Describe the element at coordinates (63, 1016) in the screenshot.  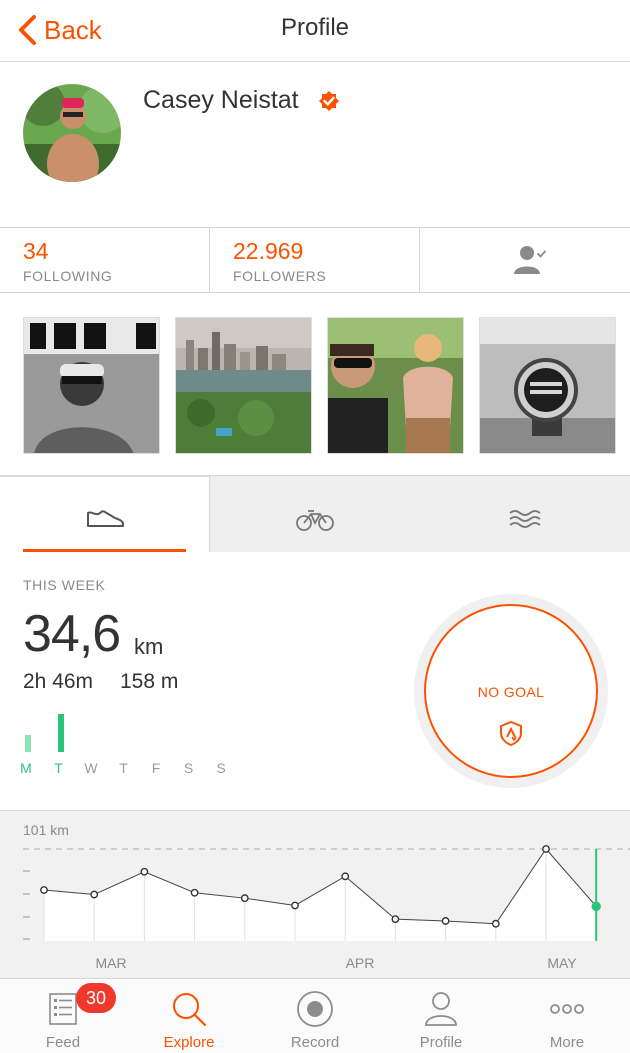
I see `tabbar-feed: 30 Feed` at that location.